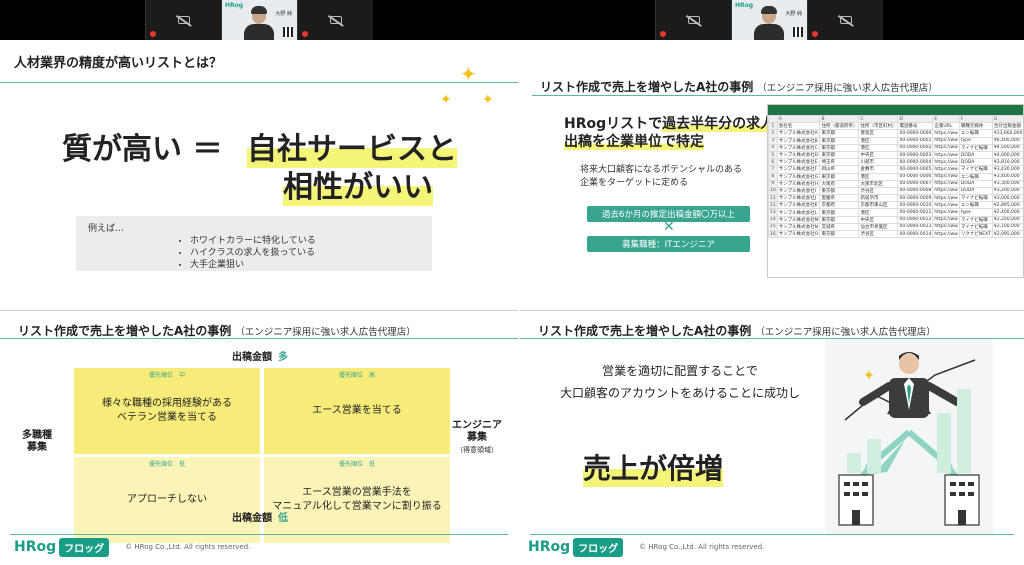  I want to click on table-cell: エン転職, so click(975, 176).